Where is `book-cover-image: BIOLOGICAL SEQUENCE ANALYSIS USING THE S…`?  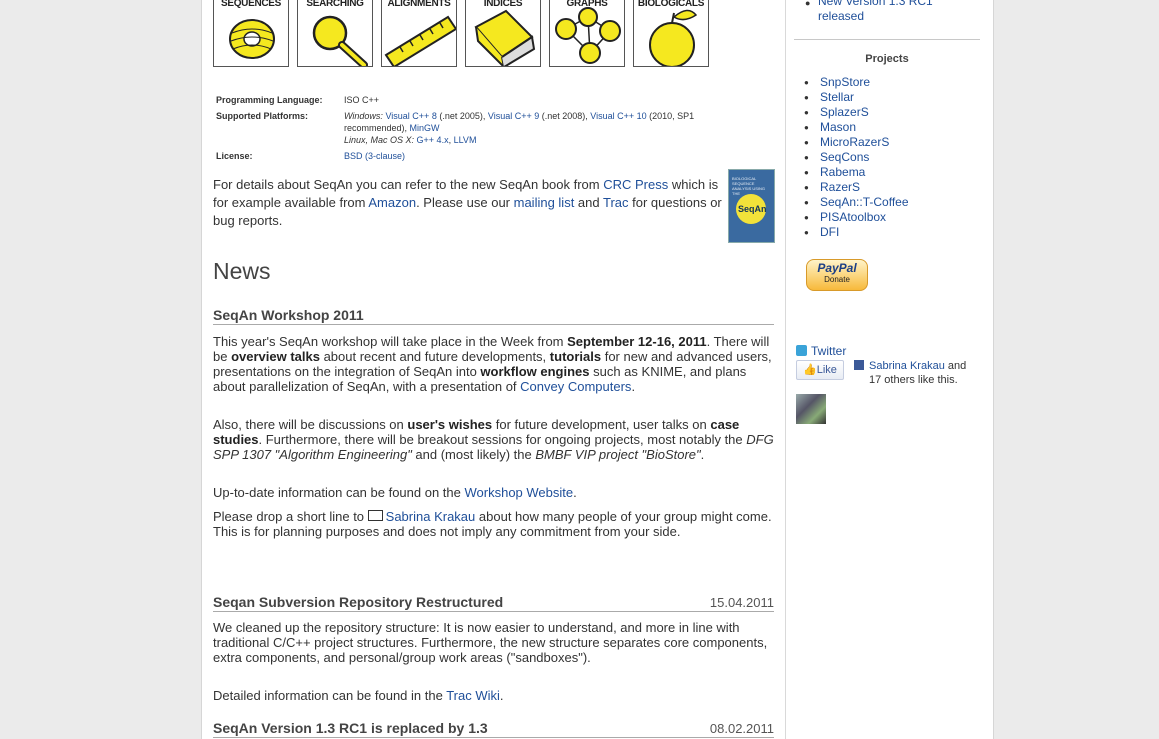 book-cover-image: BIOLOGICAL SEQUENCE ANALYSIS USING THE S… is located at coordinates (751, 206).